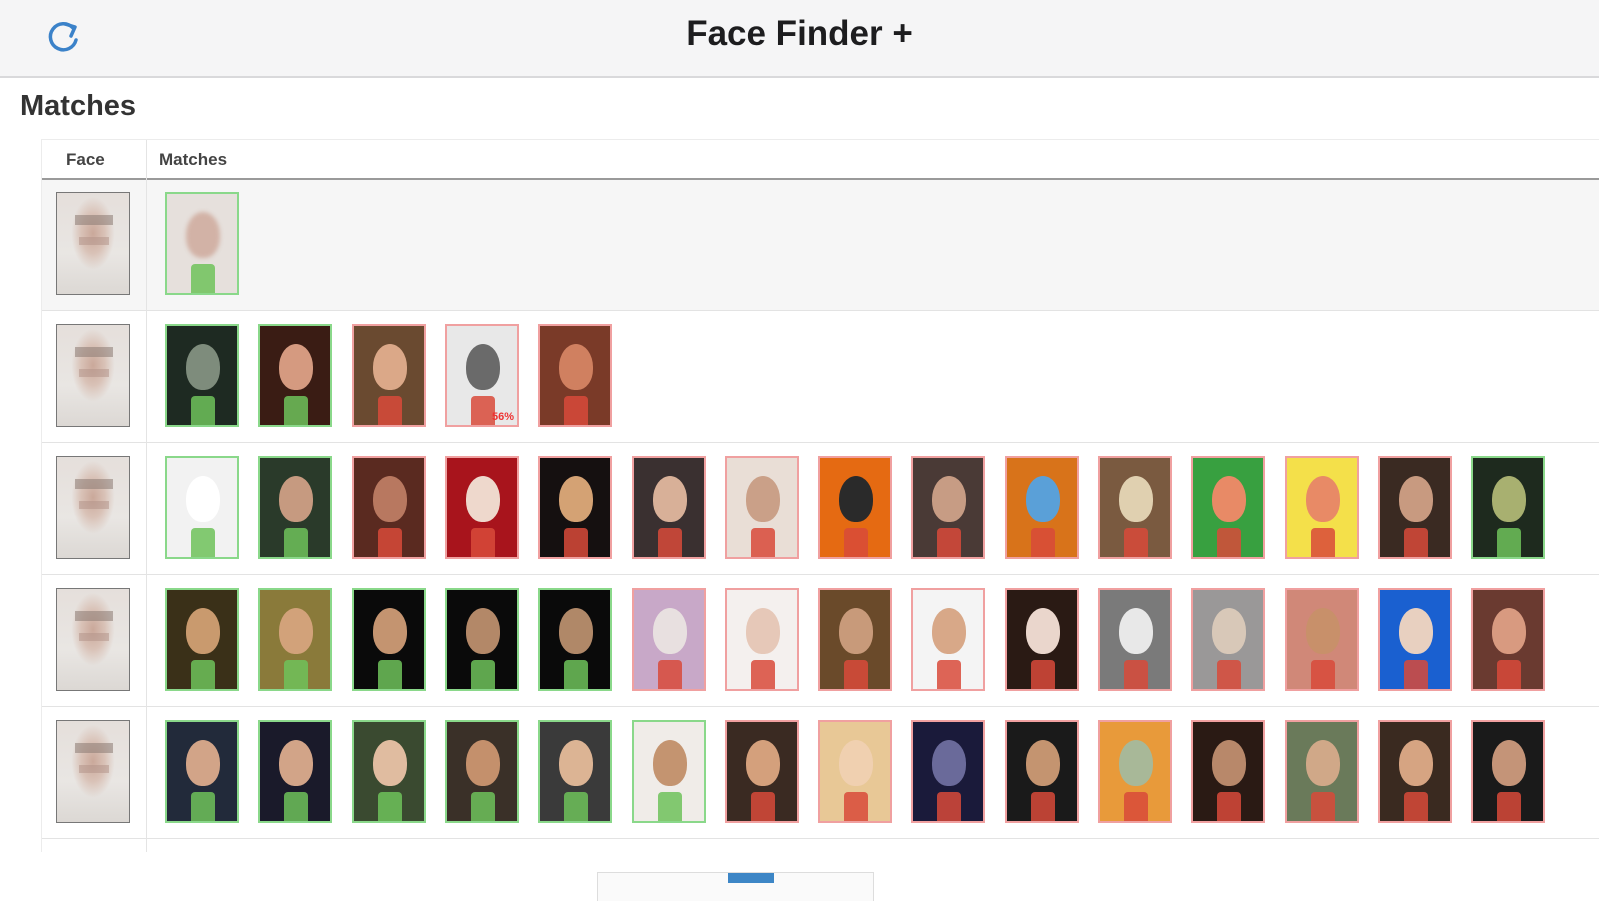  What do you see at coordinates (482, 375) in the screenshot?
I see `match-thumbnail: 56%` at bounding box center [482, 375].